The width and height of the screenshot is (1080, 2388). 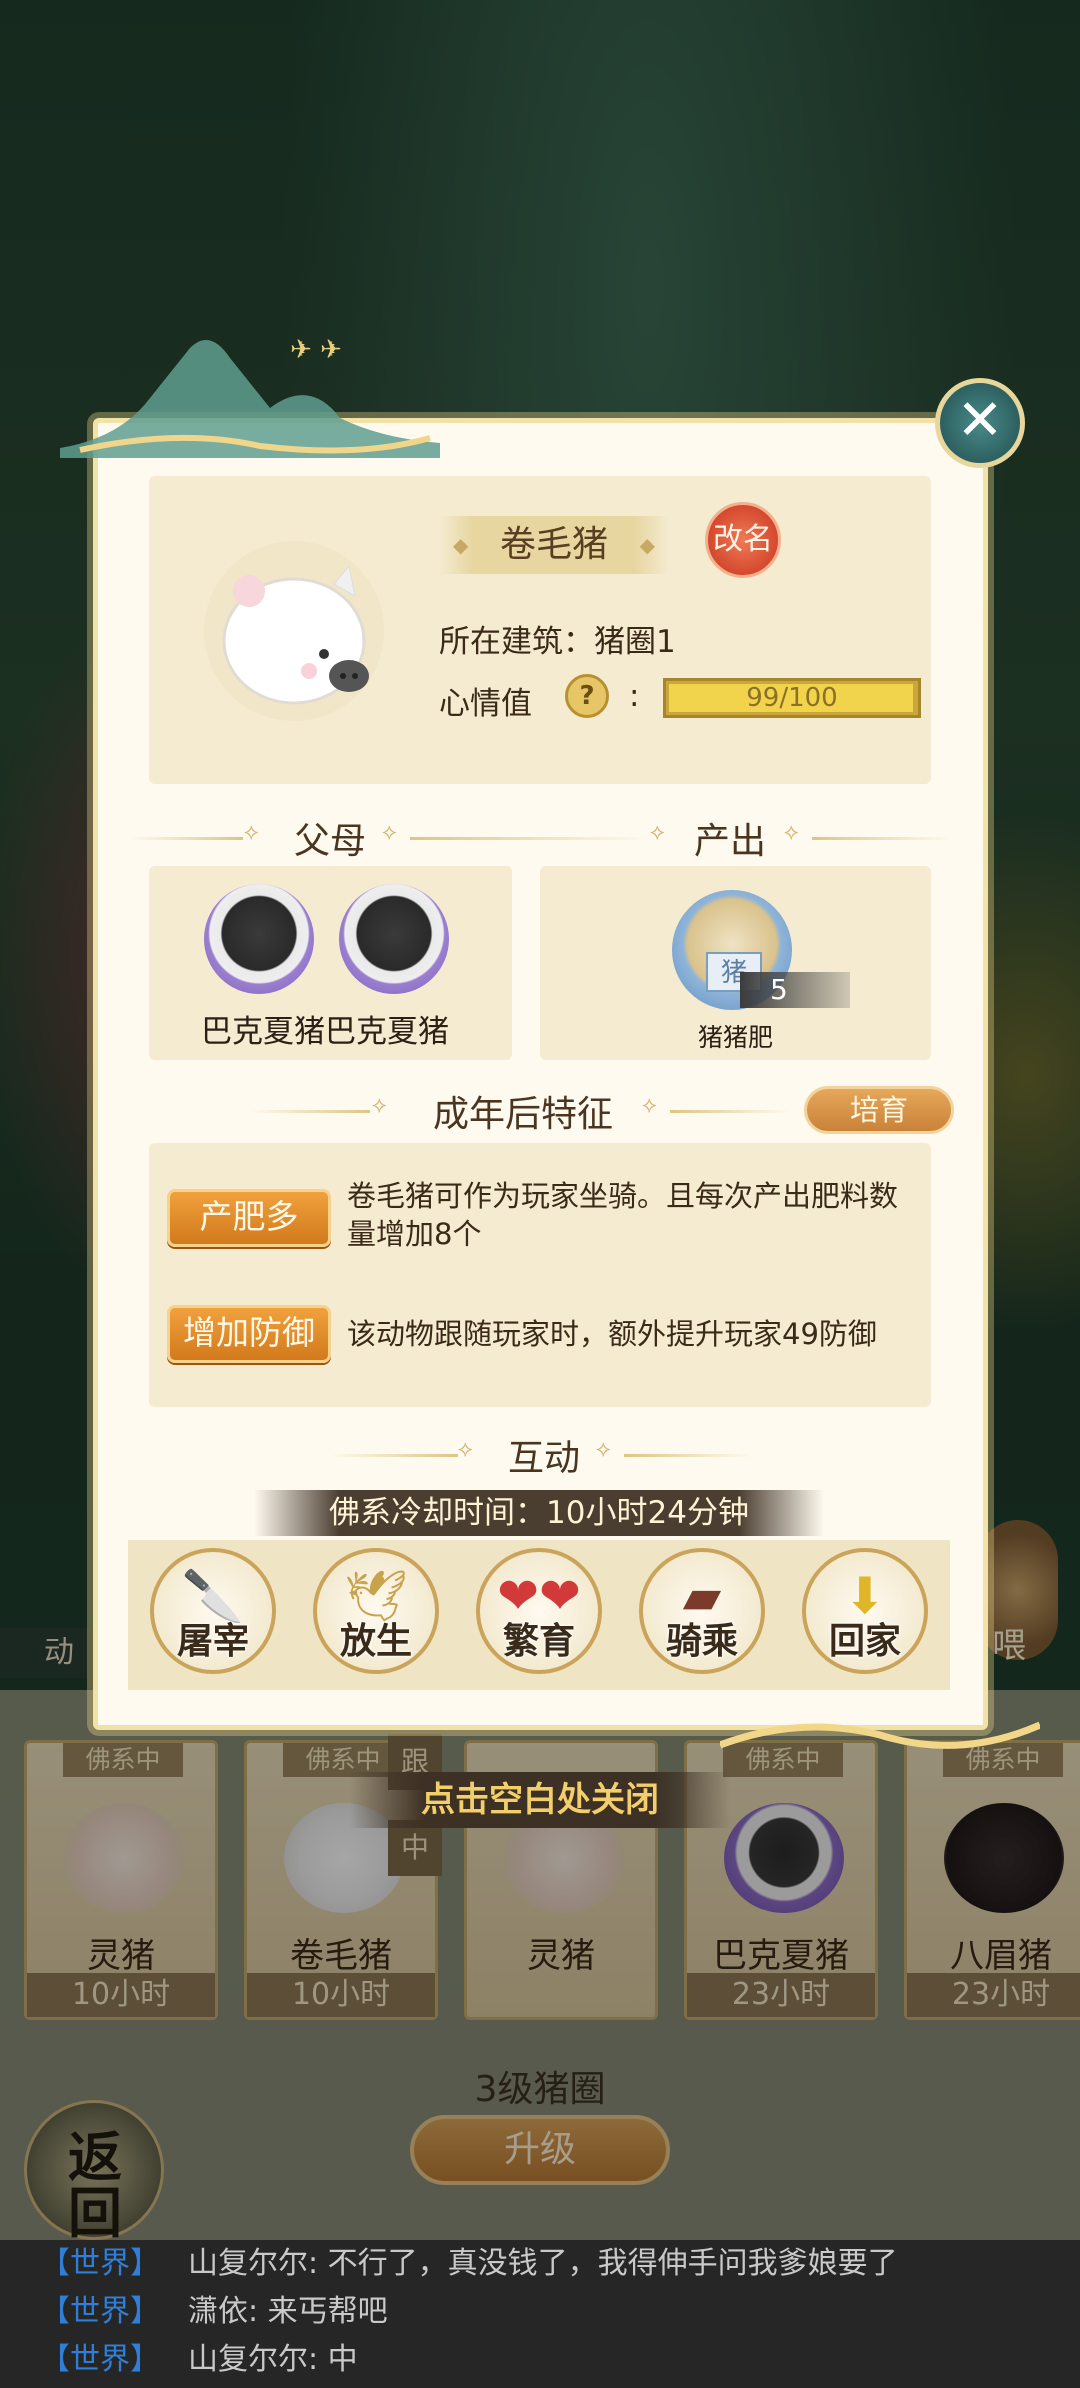 What do you see at coordinates (250, 399) in the screenshot?
I see `mountain-ornament` at bounding box center [250, 399].